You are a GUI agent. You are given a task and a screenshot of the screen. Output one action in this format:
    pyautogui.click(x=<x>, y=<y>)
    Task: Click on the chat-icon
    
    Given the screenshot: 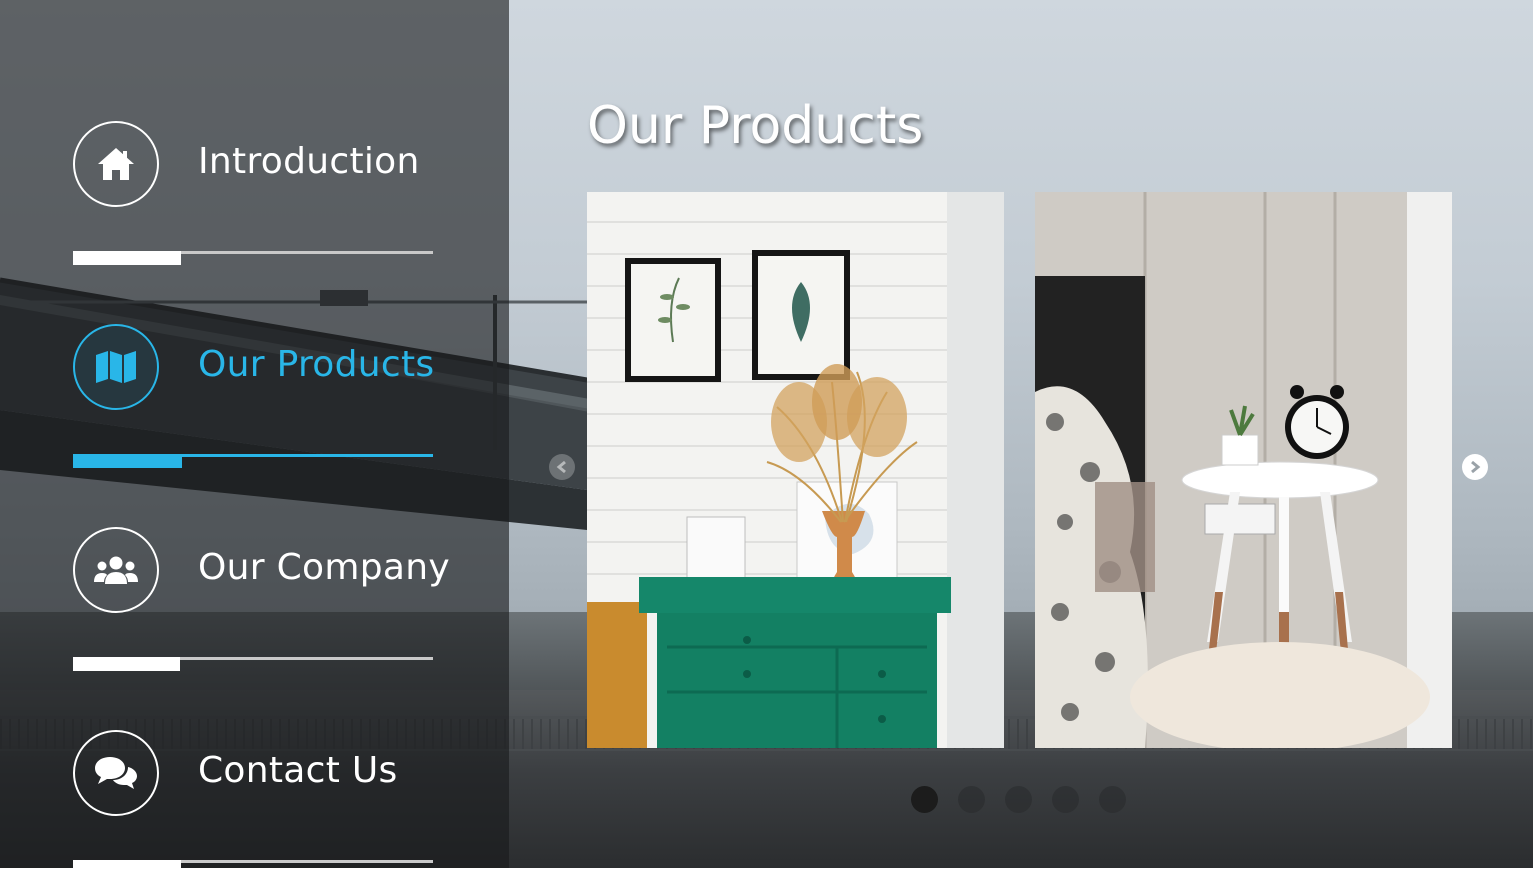 What is the action you would take?
    pyautogui.click(x=116, y=773)
    